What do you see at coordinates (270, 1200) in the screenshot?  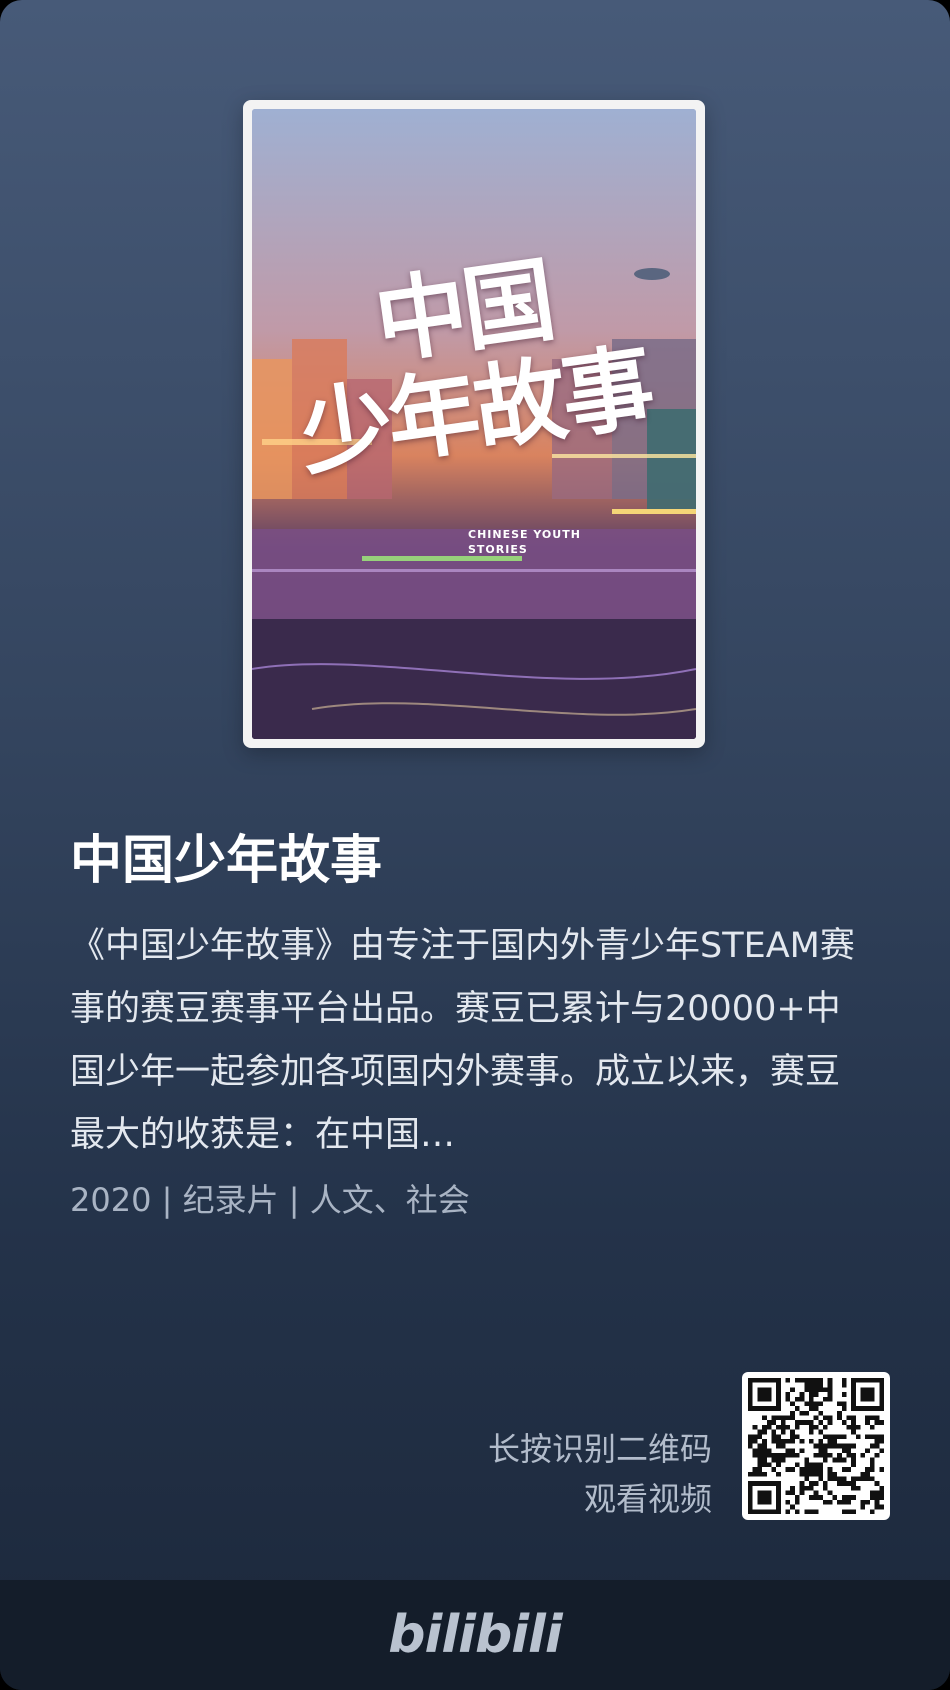 I see `show-meta: 2020 | 纪录片 | 人文、社会` at bounding box center [270, 1200].